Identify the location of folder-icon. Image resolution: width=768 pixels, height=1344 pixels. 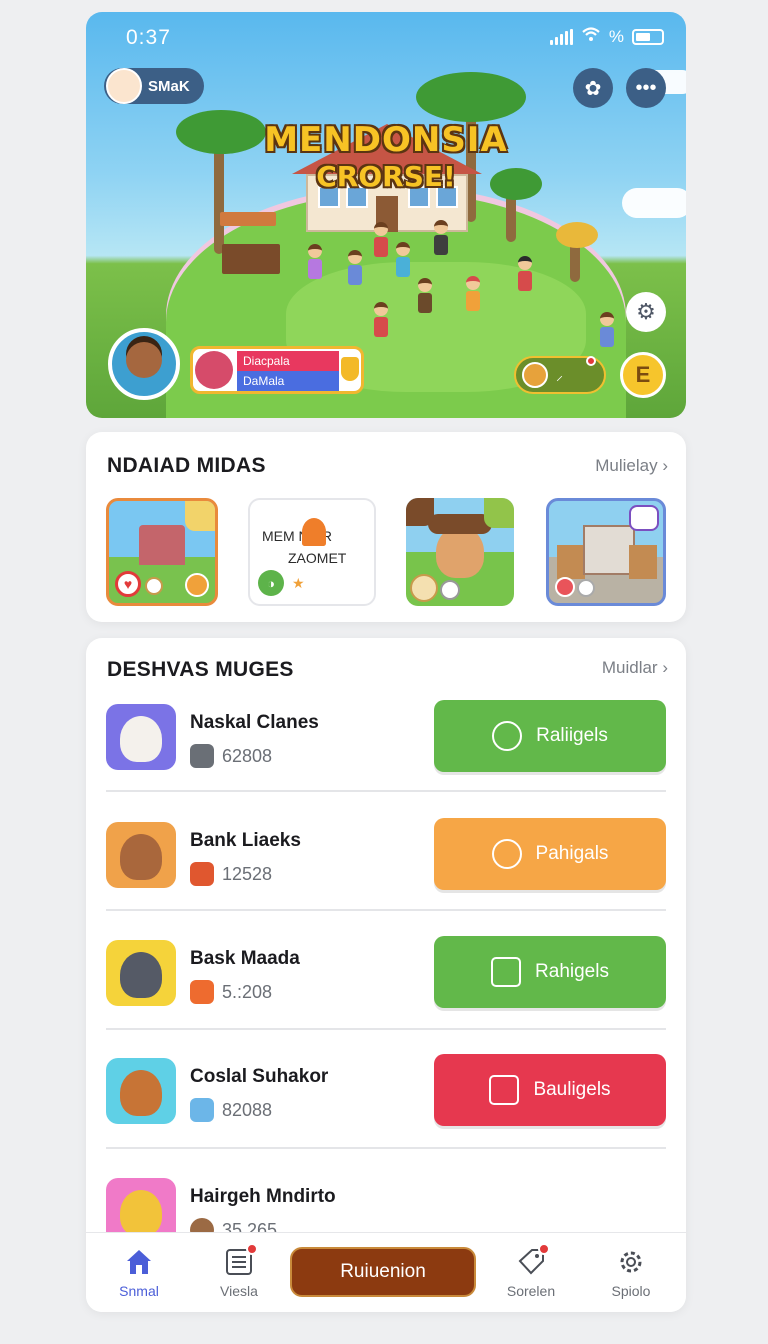
(504, 1090).